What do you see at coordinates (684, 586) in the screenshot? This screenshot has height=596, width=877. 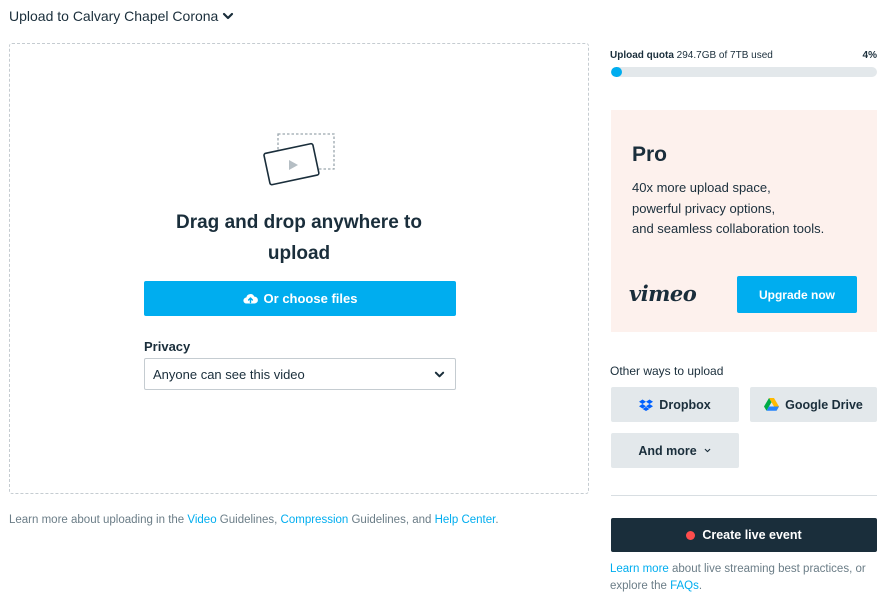 I see `faqs-link: FAQs` at bounding box center [684, 586].